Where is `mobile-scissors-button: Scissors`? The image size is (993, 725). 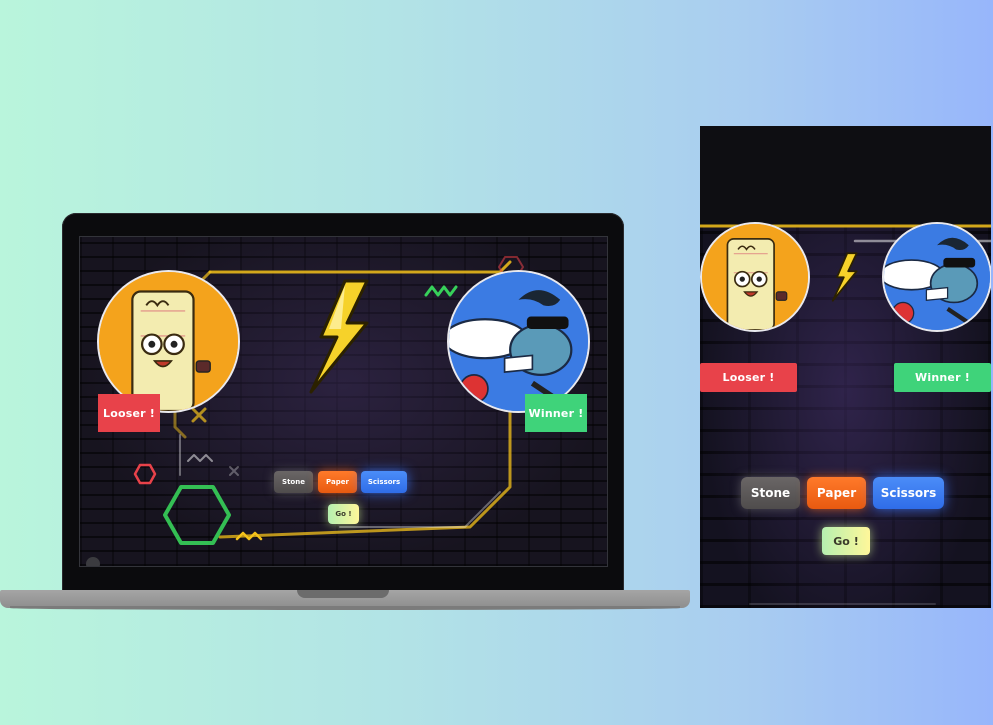 mobile-scissors-button: Scissors is located at coordinates (908, 493).